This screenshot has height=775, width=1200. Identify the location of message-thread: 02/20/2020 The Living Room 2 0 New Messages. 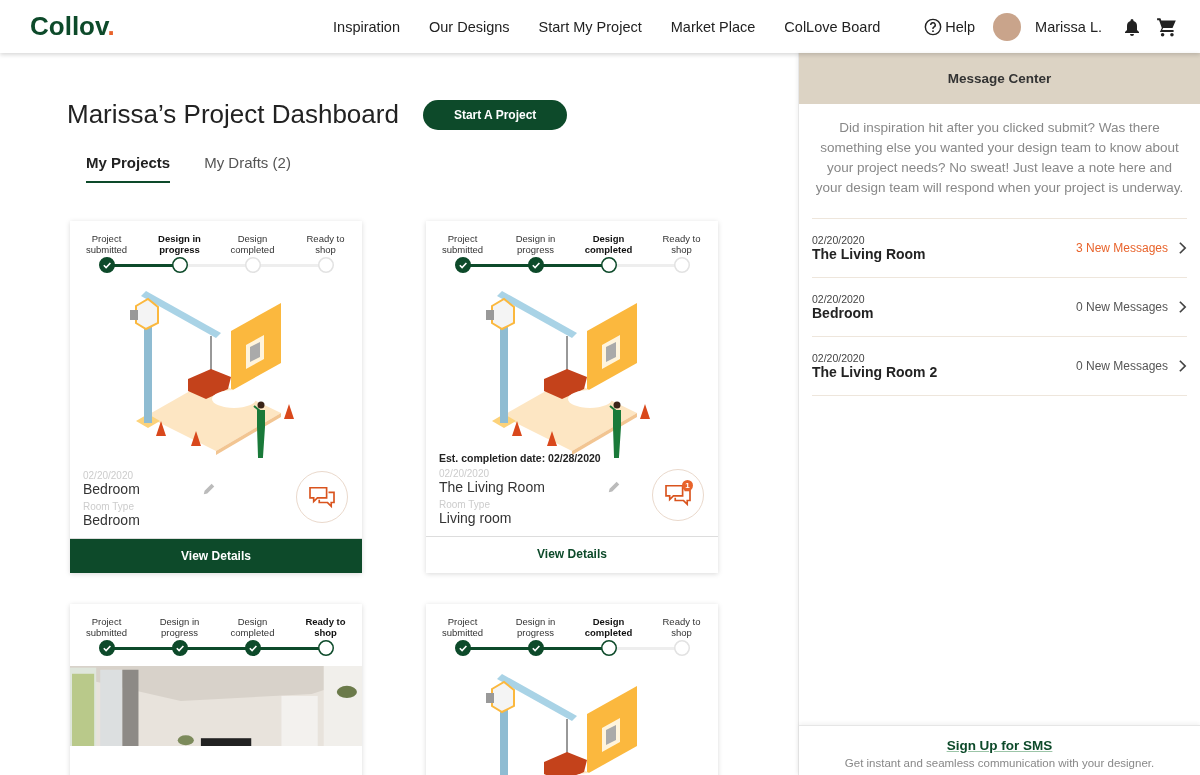
(999, 366).